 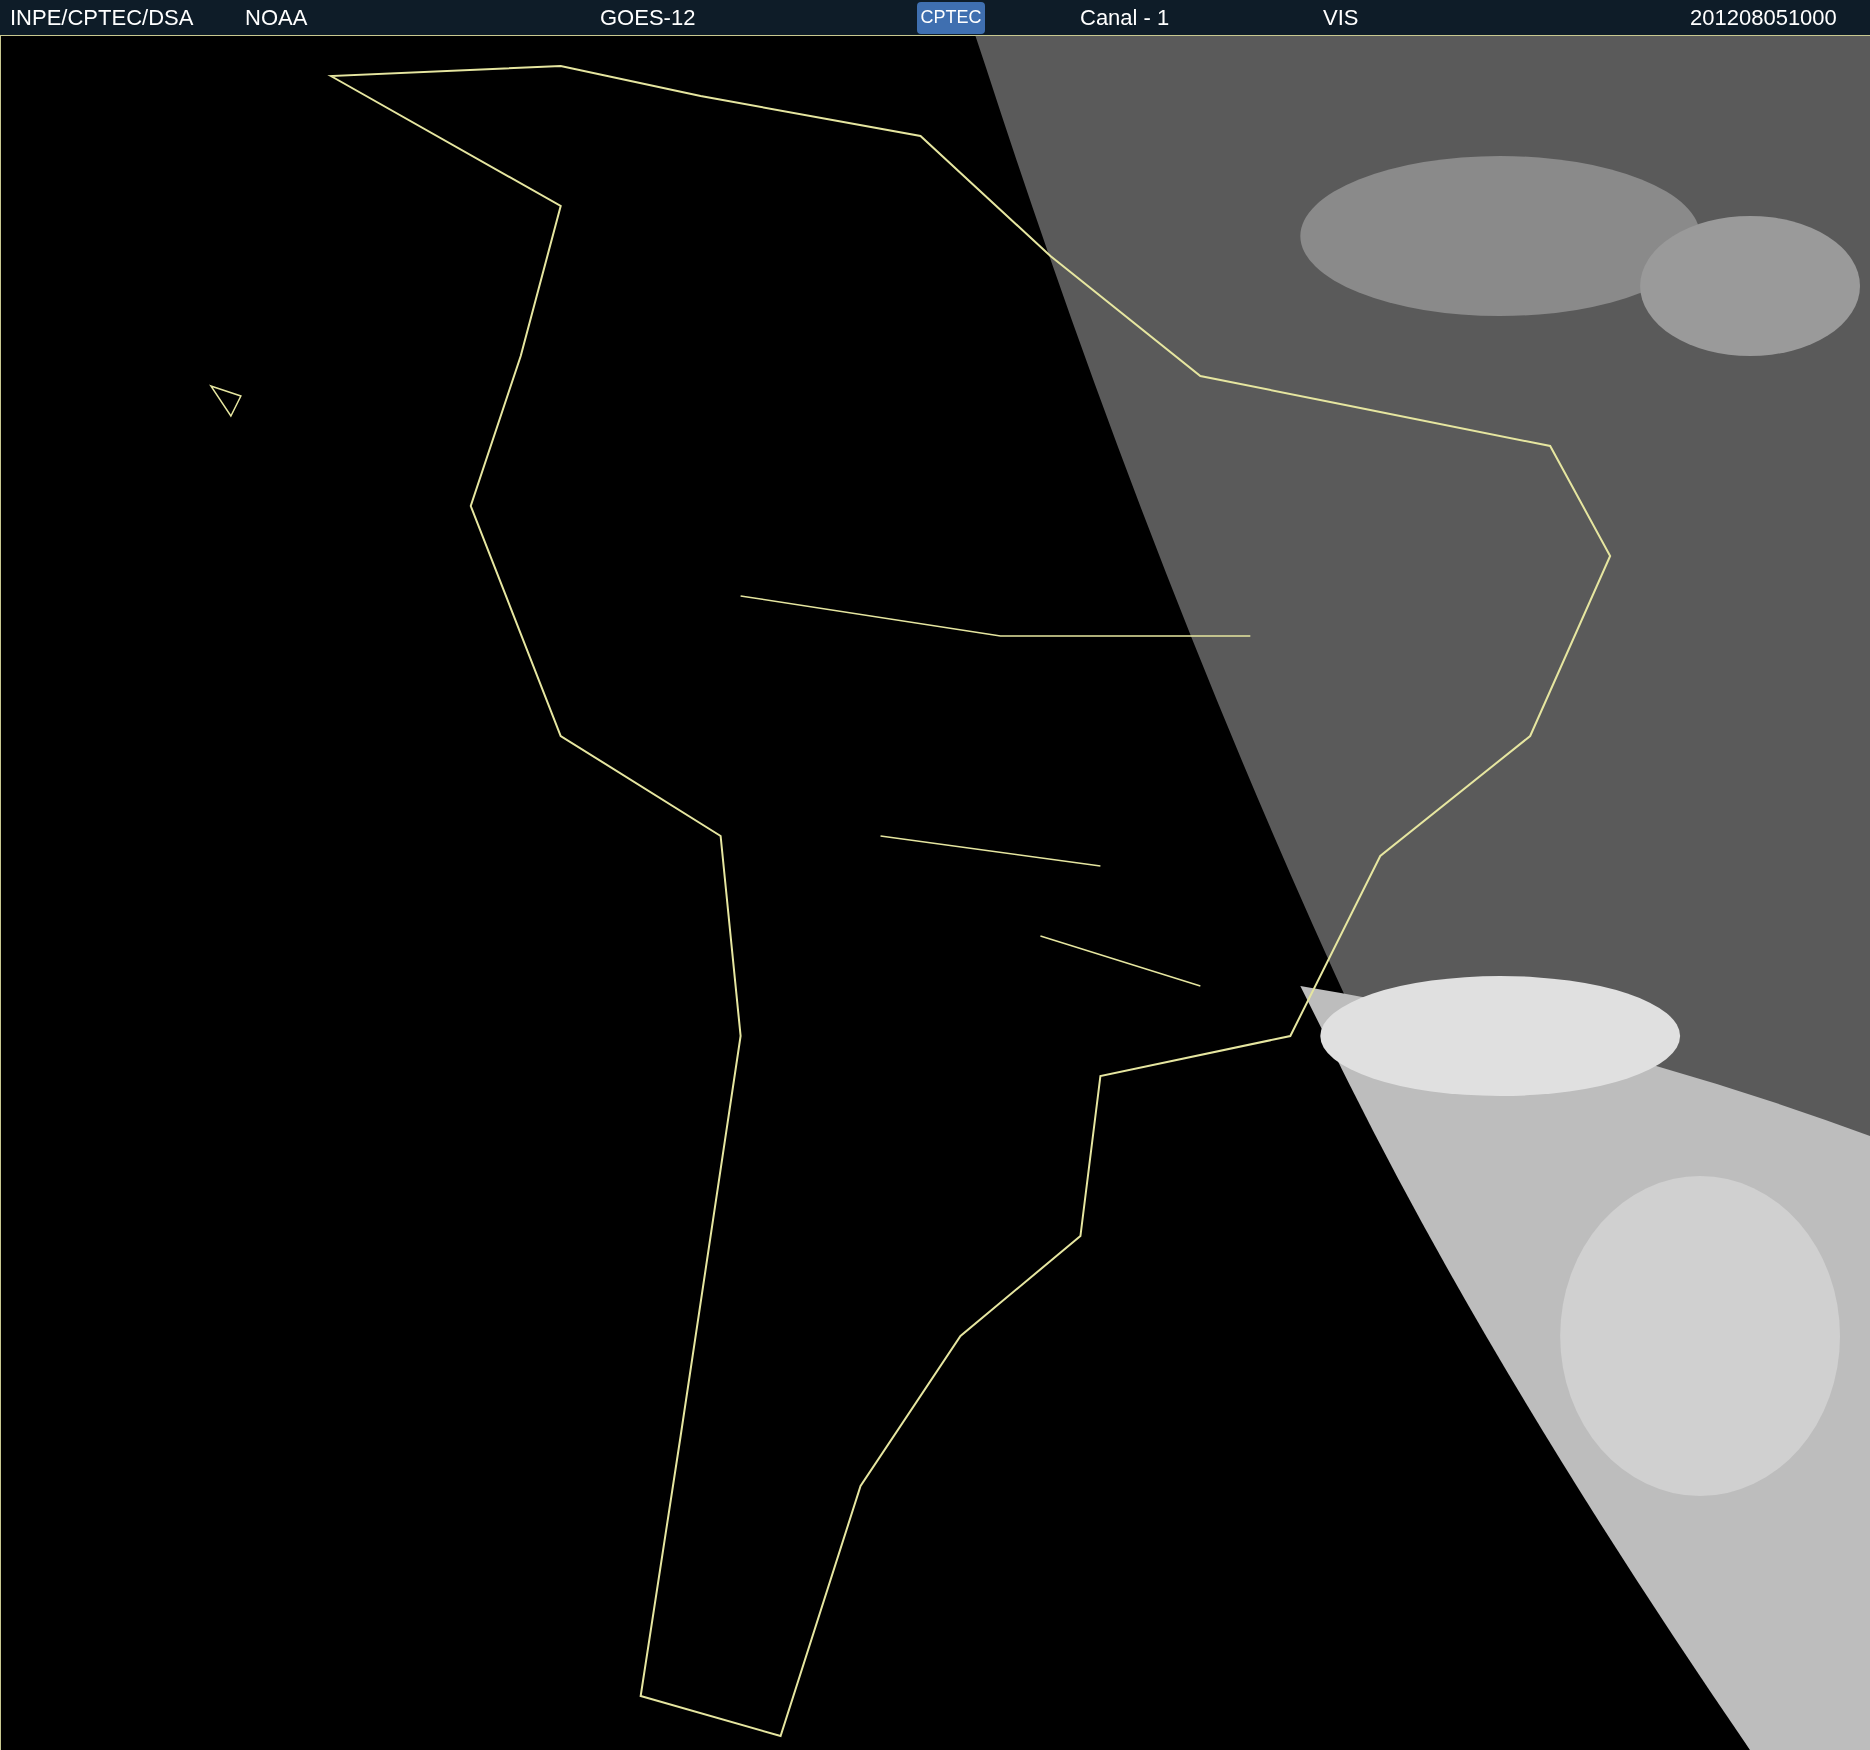 I want to click on agency-label: NOAA, so click(x=277, y=18).